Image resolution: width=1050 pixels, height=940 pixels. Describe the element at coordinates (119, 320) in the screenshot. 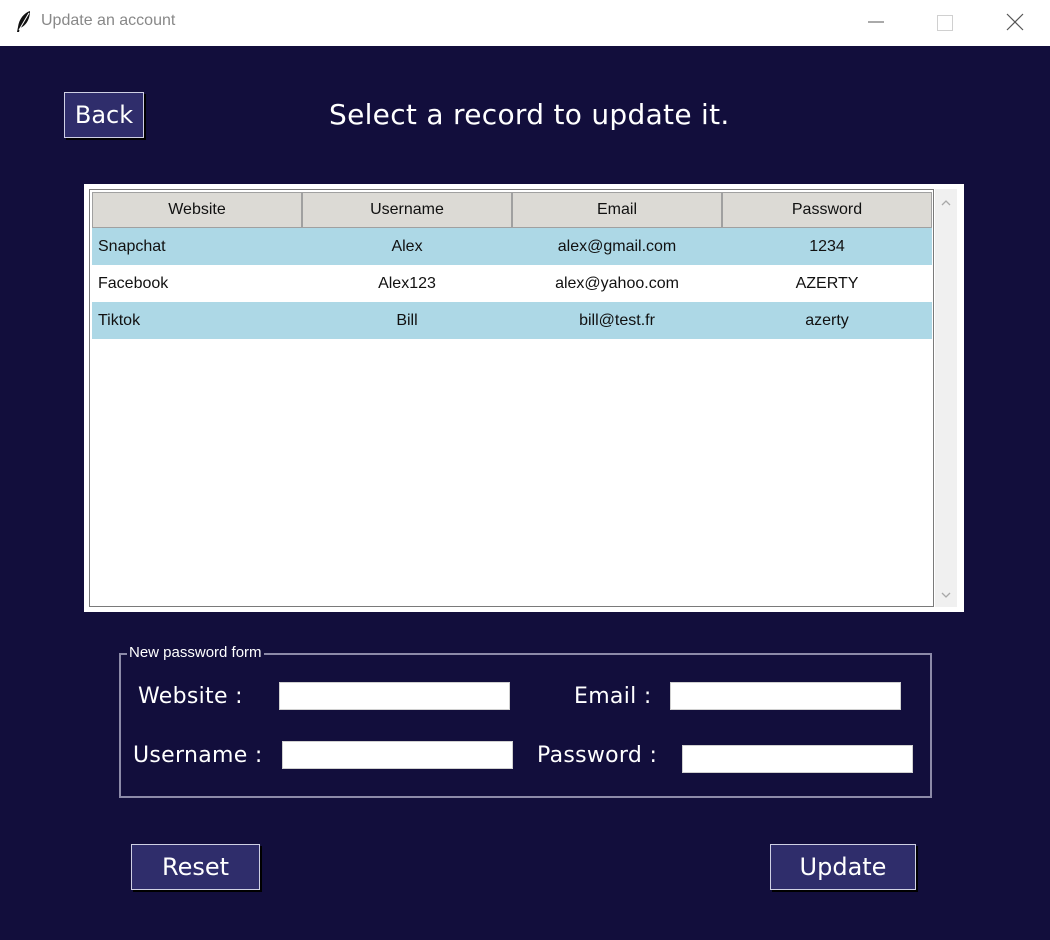

I see `cell-website: Tiktok` at that location.